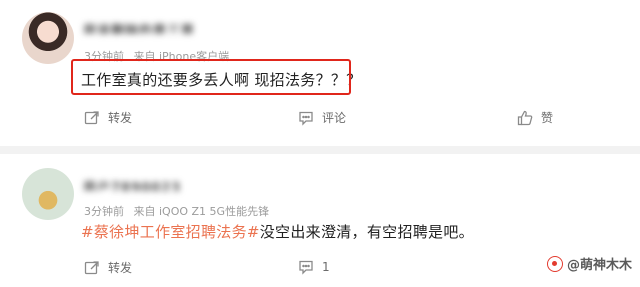 The height and width of the screenshot is (287, 640). I want to click on comment-count: 1, so click(326, 267).